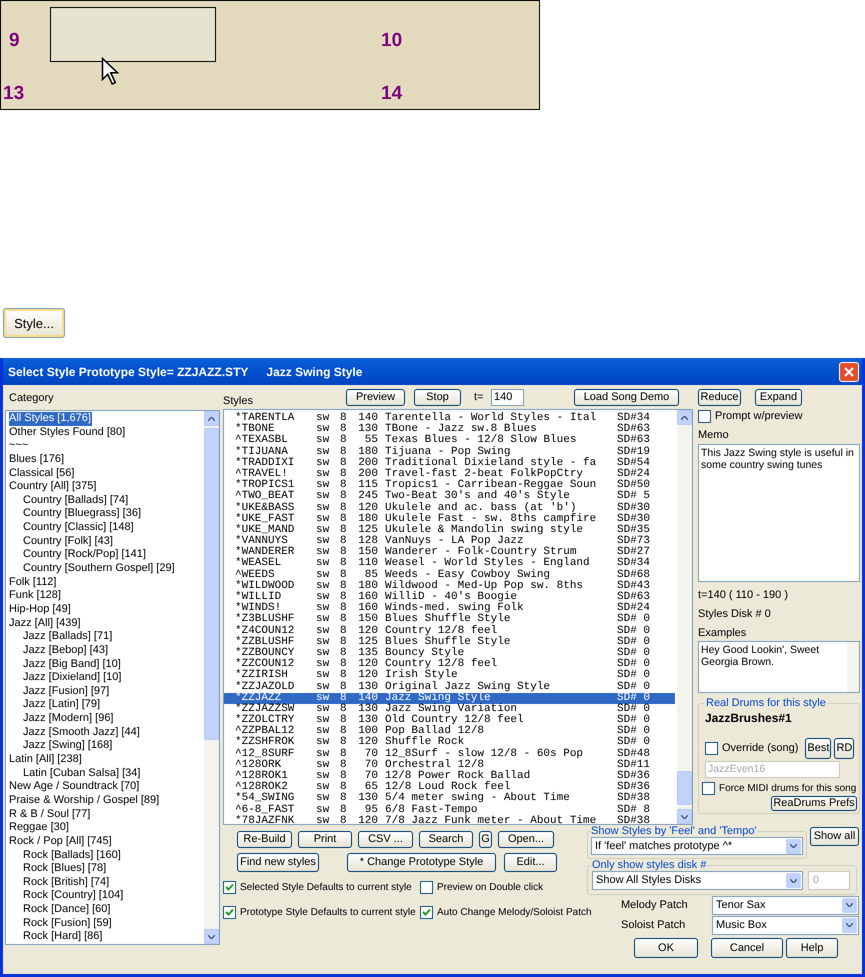  What do you see at coordinates (19, 446) in the screenshot?
I see `category-item: ~~~` at bounding box center [19, 446].